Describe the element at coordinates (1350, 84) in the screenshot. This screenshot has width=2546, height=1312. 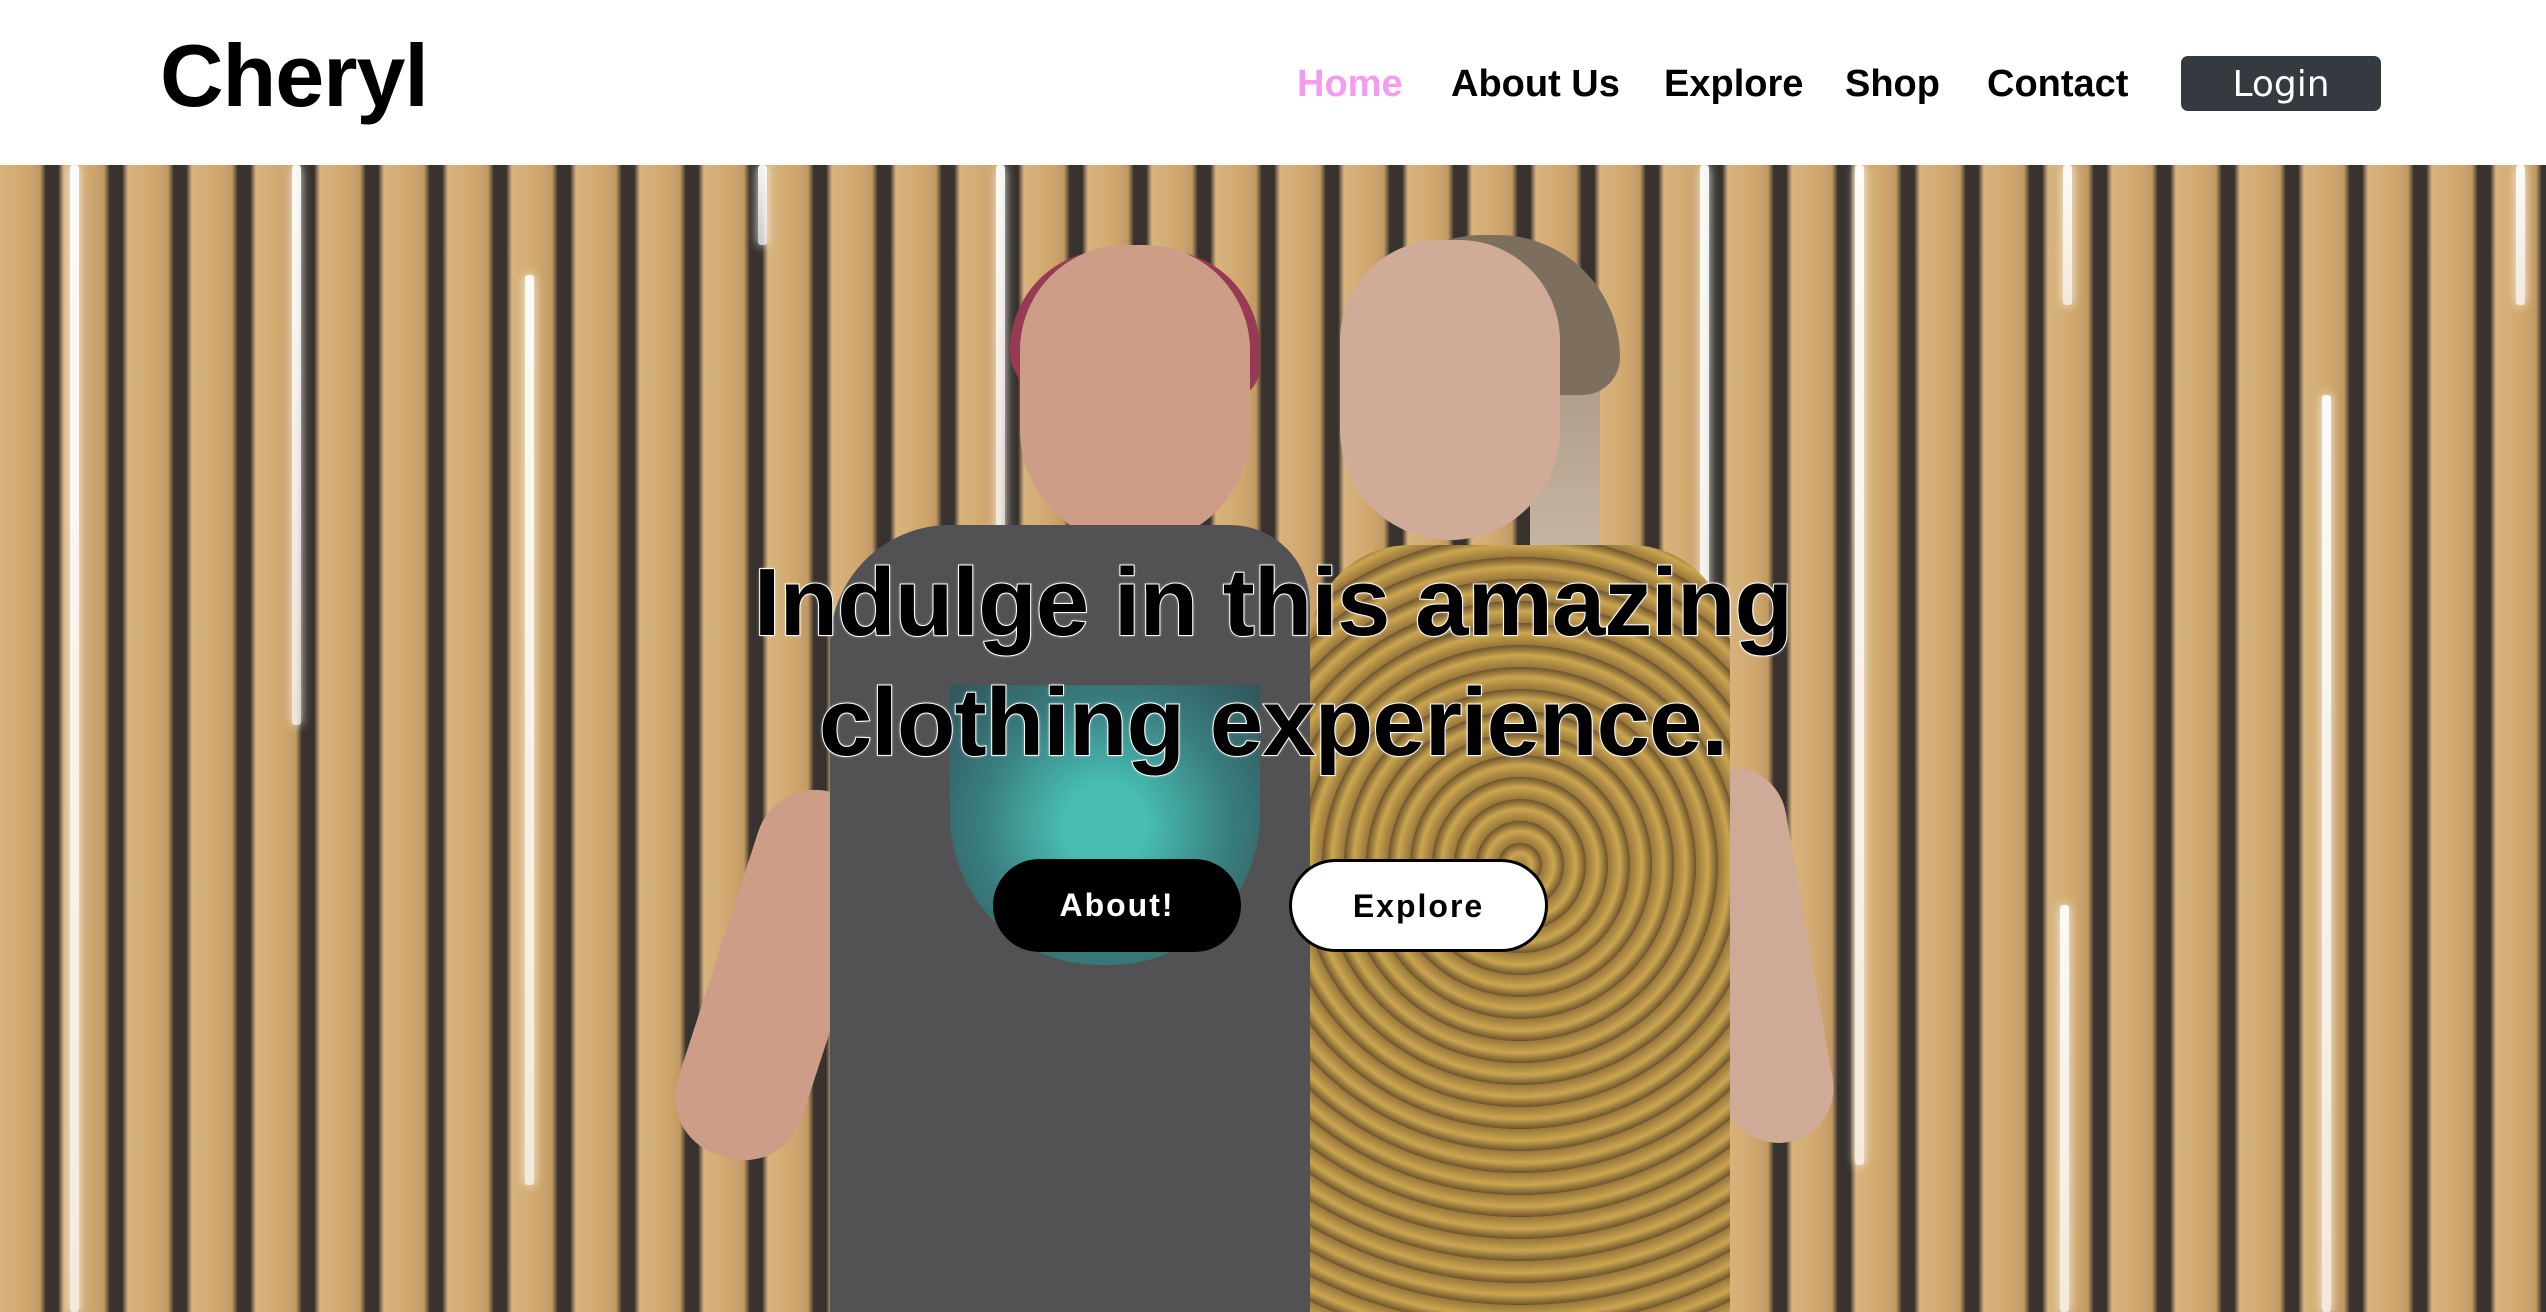
I see `nav-link-home: Home` at that location.